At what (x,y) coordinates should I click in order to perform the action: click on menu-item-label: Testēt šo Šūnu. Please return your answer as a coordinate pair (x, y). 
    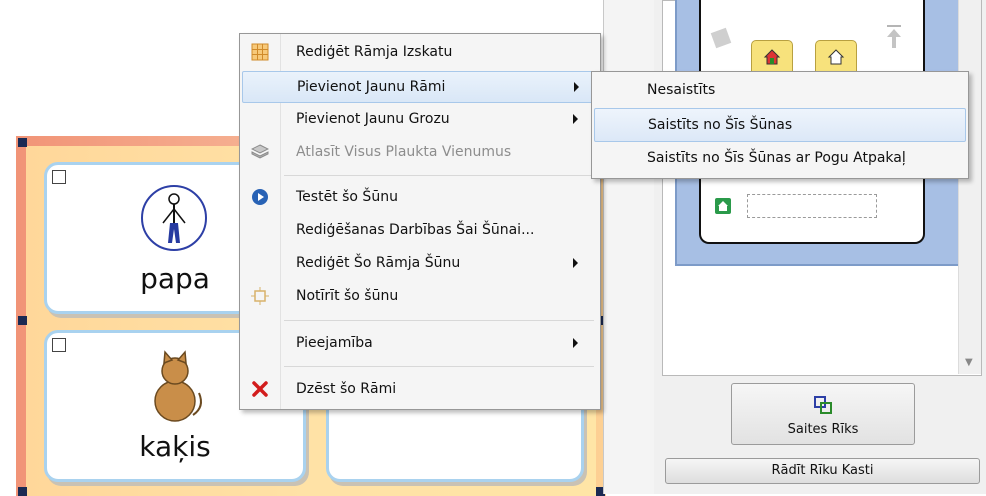
    Looking at the image, I should click on (347, 197).